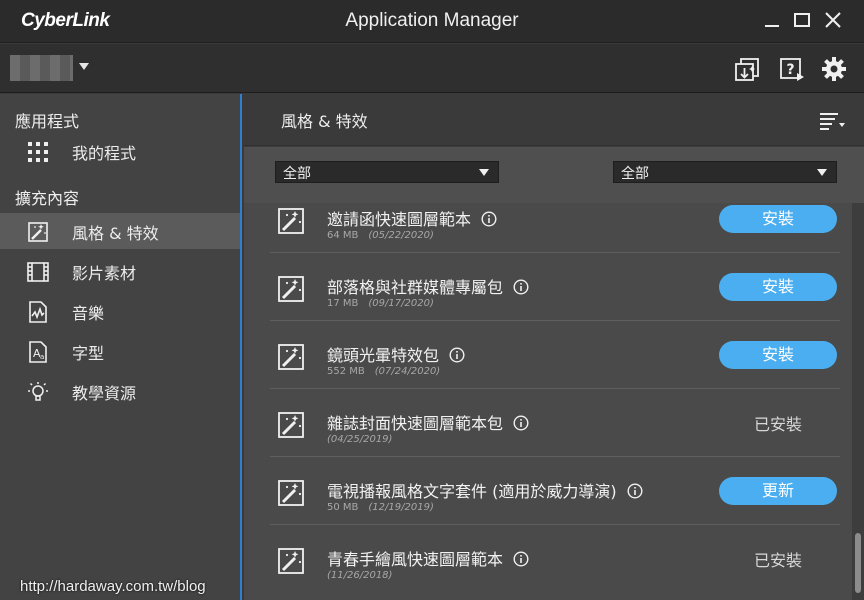 The image size is (864, 600). What do you see at coordinates (858, 401) in the screenshot?
I see `scrollbar` at bounding box center [858, 401].